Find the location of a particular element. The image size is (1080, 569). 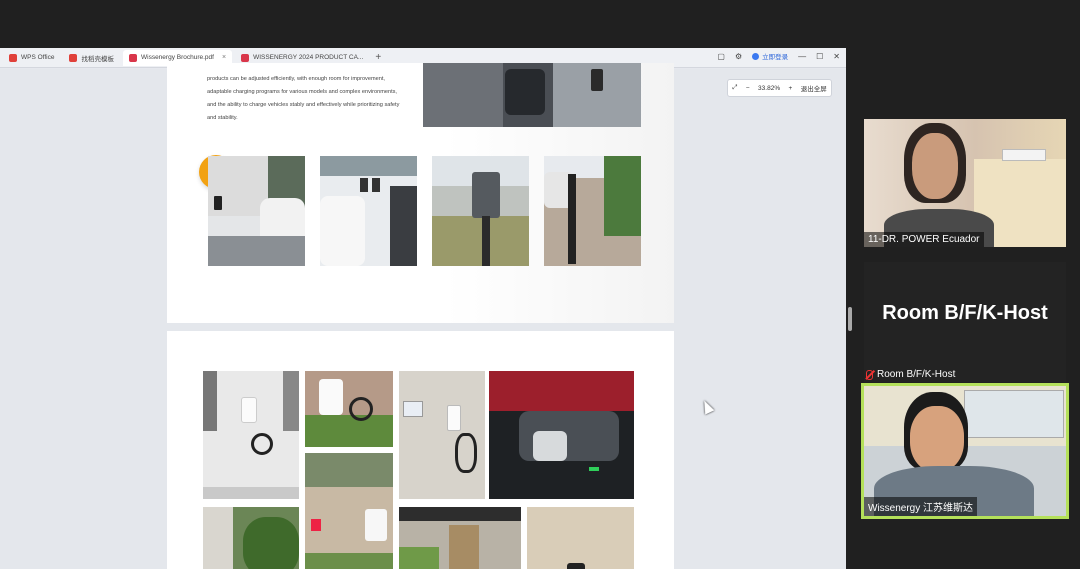

participant-name: Wissenergy 江苏维斯达 is located at coordinates (921, 506).